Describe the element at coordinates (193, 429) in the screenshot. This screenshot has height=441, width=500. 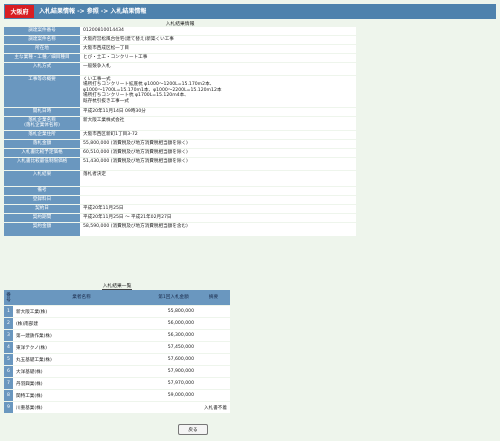
I see `back-button: 戻る` at that location.